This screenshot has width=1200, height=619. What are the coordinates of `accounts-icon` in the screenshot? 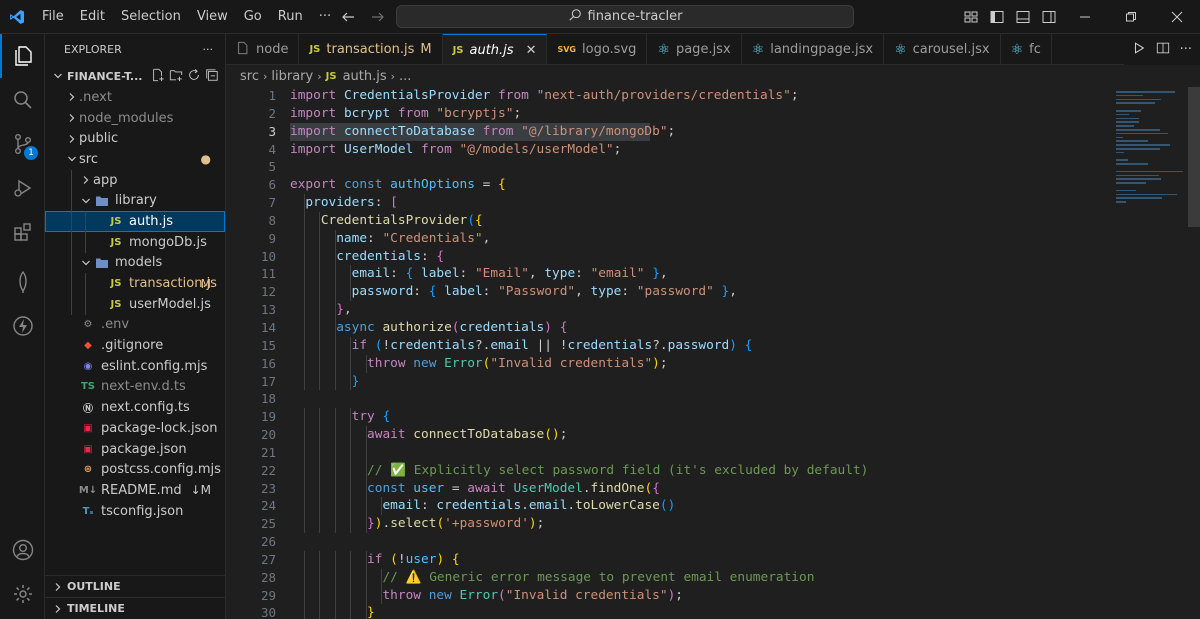 It's located at (22, 550).